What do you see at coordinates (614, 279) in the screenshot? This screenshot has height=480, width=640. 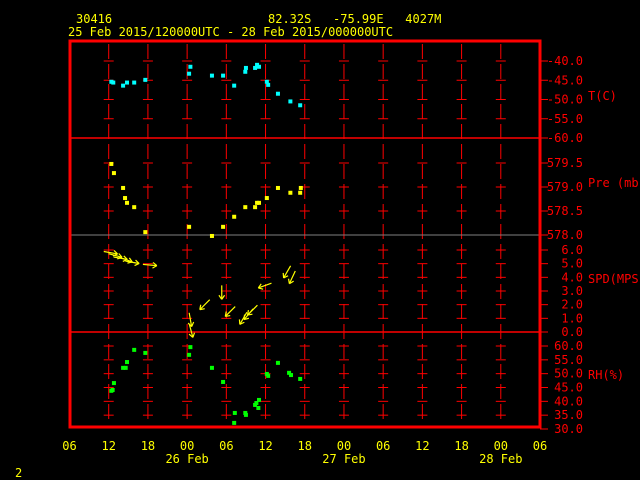 I see `axis-label-wind-speed: SPD(MPS)` at bounding box center [614, 279].